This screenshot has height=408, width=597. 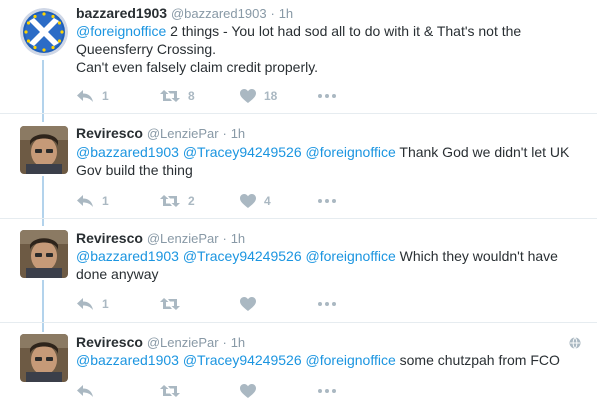 What do you see at coordinates (191, 96) in the screenshot?
I see `retweet-count: 8` at bounding box center [191, 96].